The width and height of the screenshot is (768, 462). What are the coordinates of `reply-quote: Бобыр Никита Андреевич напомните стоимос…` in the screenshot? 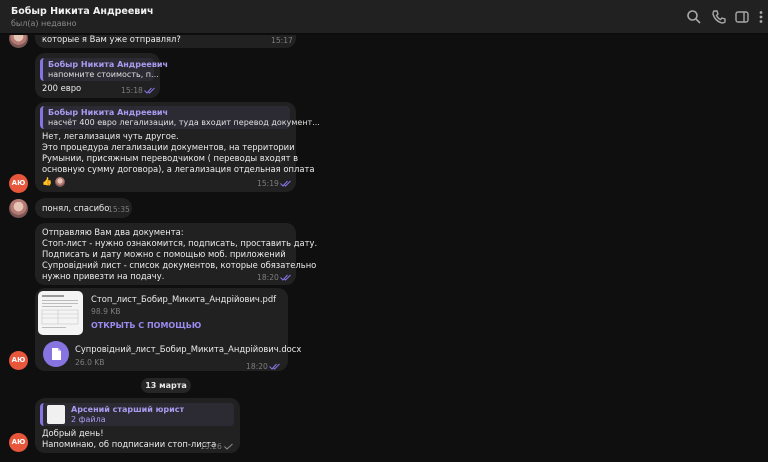 It's located at (104, 69).